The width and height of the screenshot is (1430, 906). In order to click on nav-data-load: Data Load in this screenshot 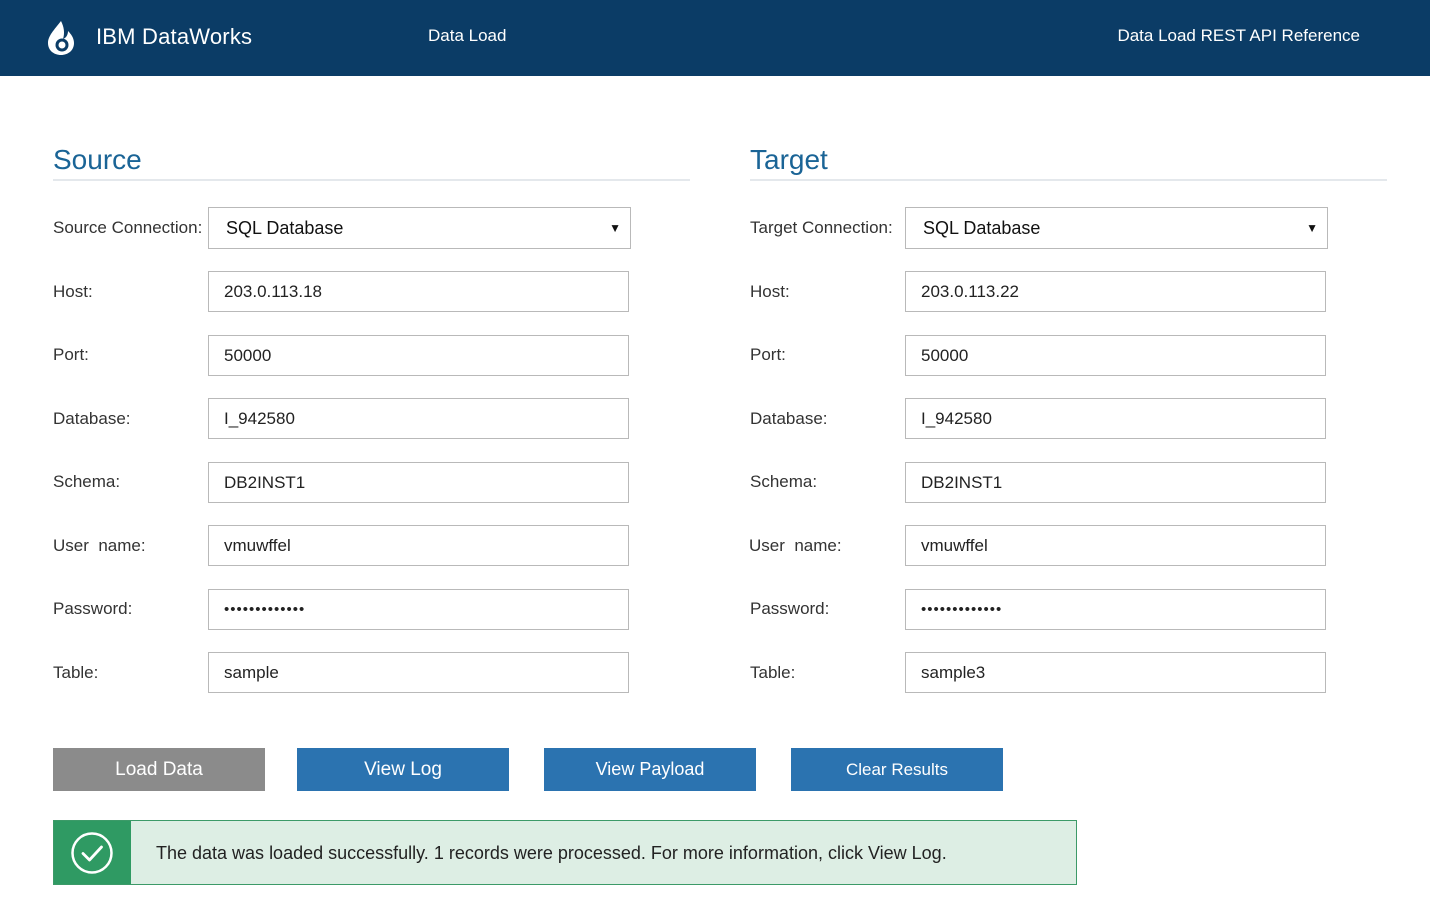, I will do `click(467, 36)`.